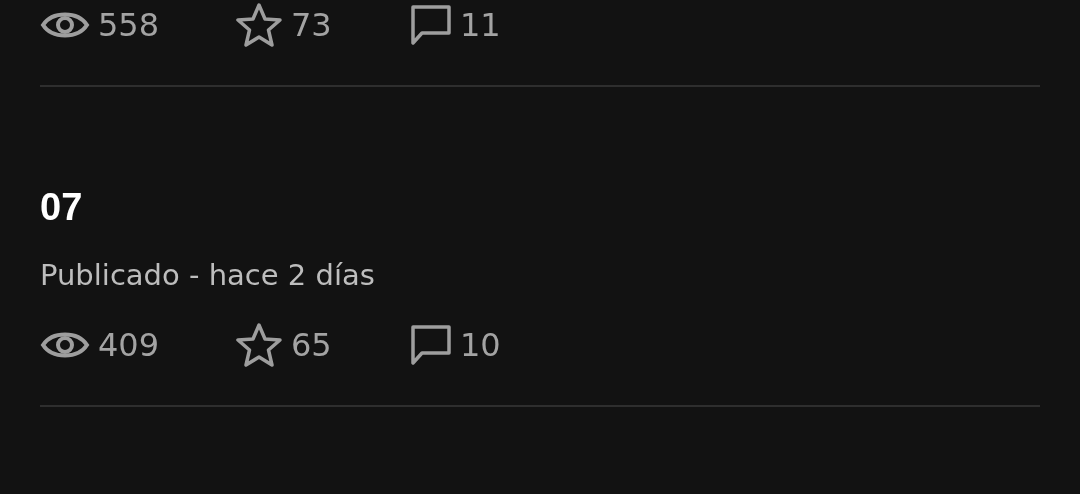 The image size is (1080, 494). What do you see at coordinates (480, 25) in the screenshot?
I see `stat-count: 11` at bounding box center [480, 25].